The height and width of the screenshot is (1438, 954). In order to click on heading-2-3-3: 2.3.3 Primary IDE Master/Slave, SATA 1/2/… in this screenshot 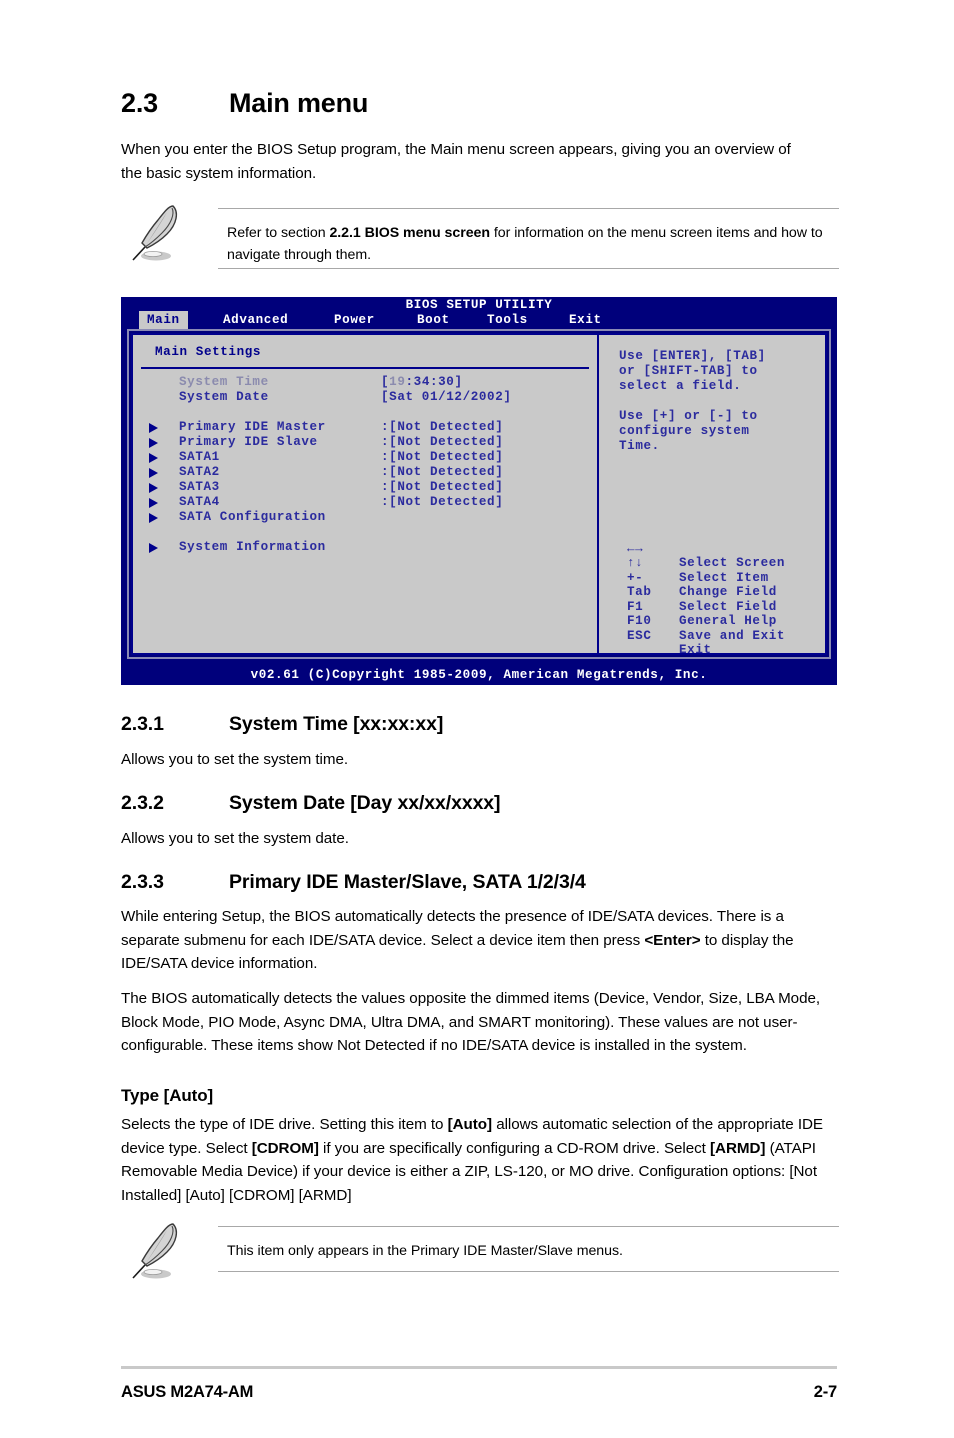, I will do `click(353, 882)`.